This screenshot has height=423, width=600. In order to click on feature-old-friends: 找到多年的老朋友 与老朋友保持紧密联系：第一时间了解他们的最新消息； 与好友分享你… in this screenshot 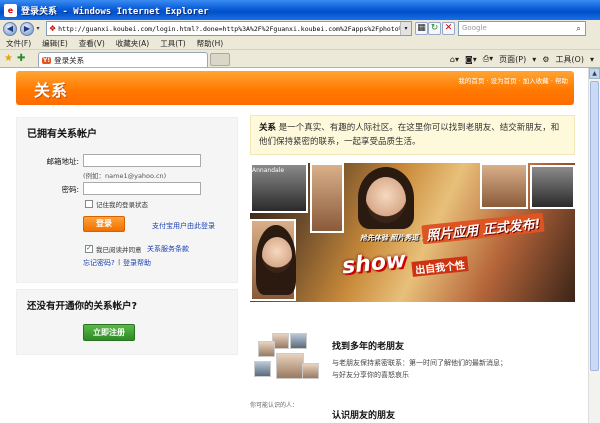, I will do `click(412, 368)`.